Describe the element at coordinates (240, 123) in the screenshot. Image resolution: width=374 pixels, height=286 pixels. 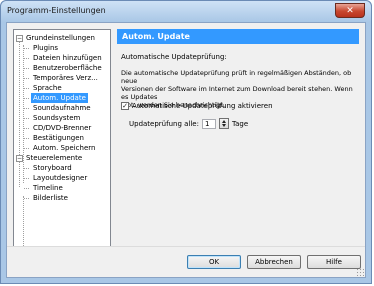
I see `interval-unit: Tage` at that location.